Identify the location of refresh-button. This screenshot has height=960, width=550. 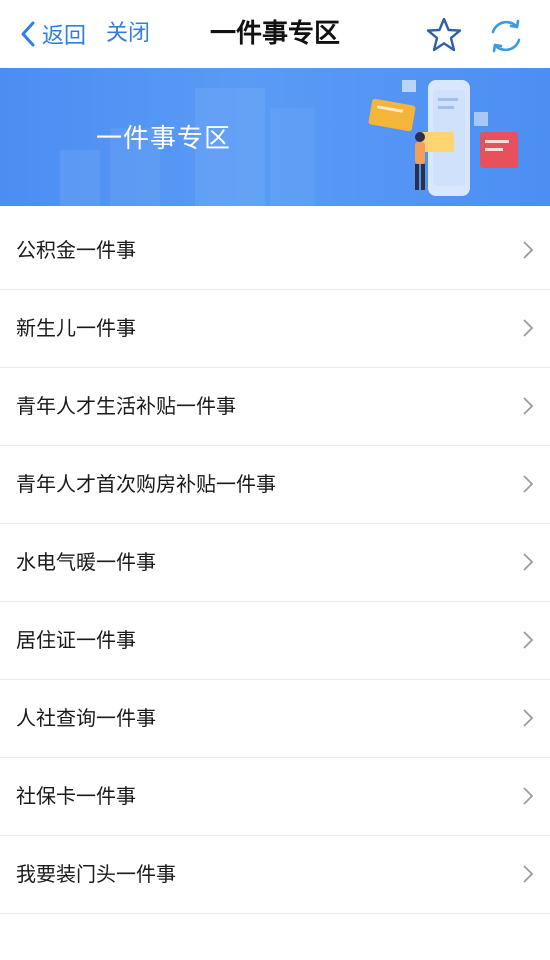
(506, 36).